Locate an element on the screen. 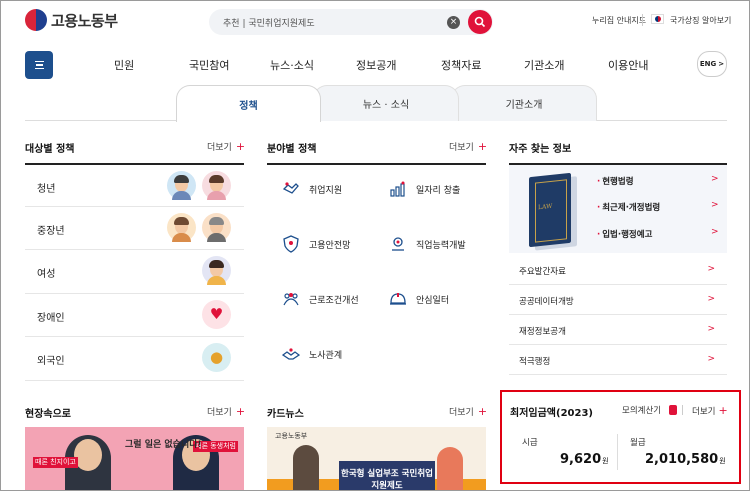  field-label: 직업능력개발 is located at coordinates (441, 245).